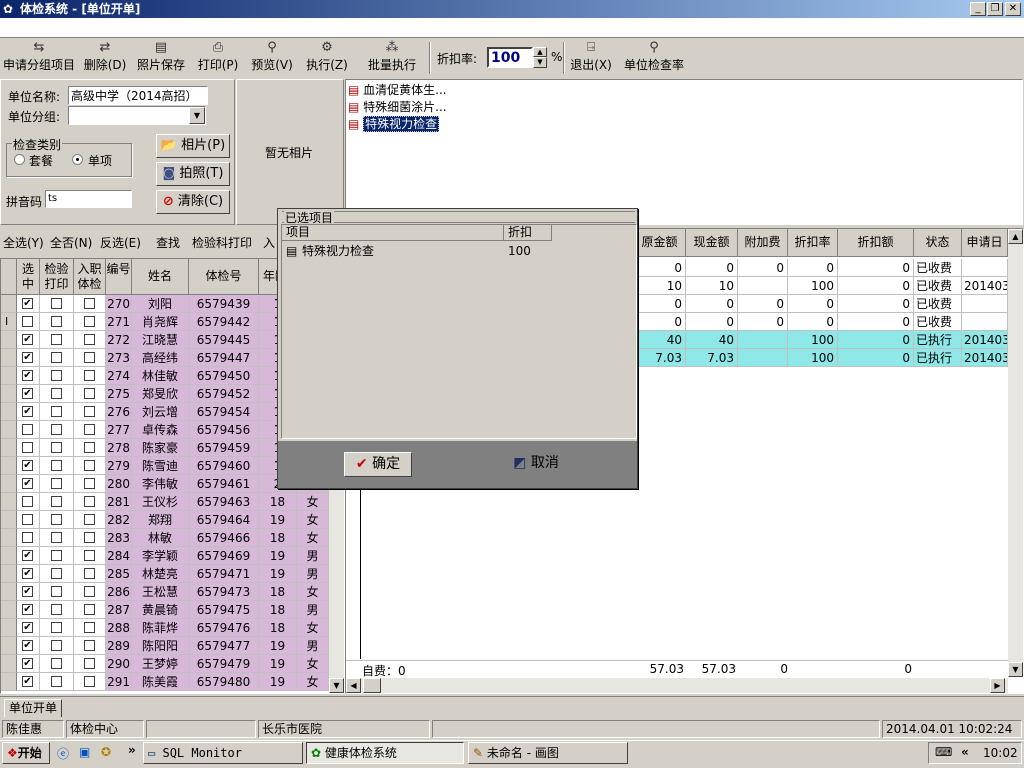  What do you see at coordinates (165, 664) in the screenshot?
I see `table-row: ✔ 290 王梦婷 6579479 19 女` at bounding box center [165, 664].